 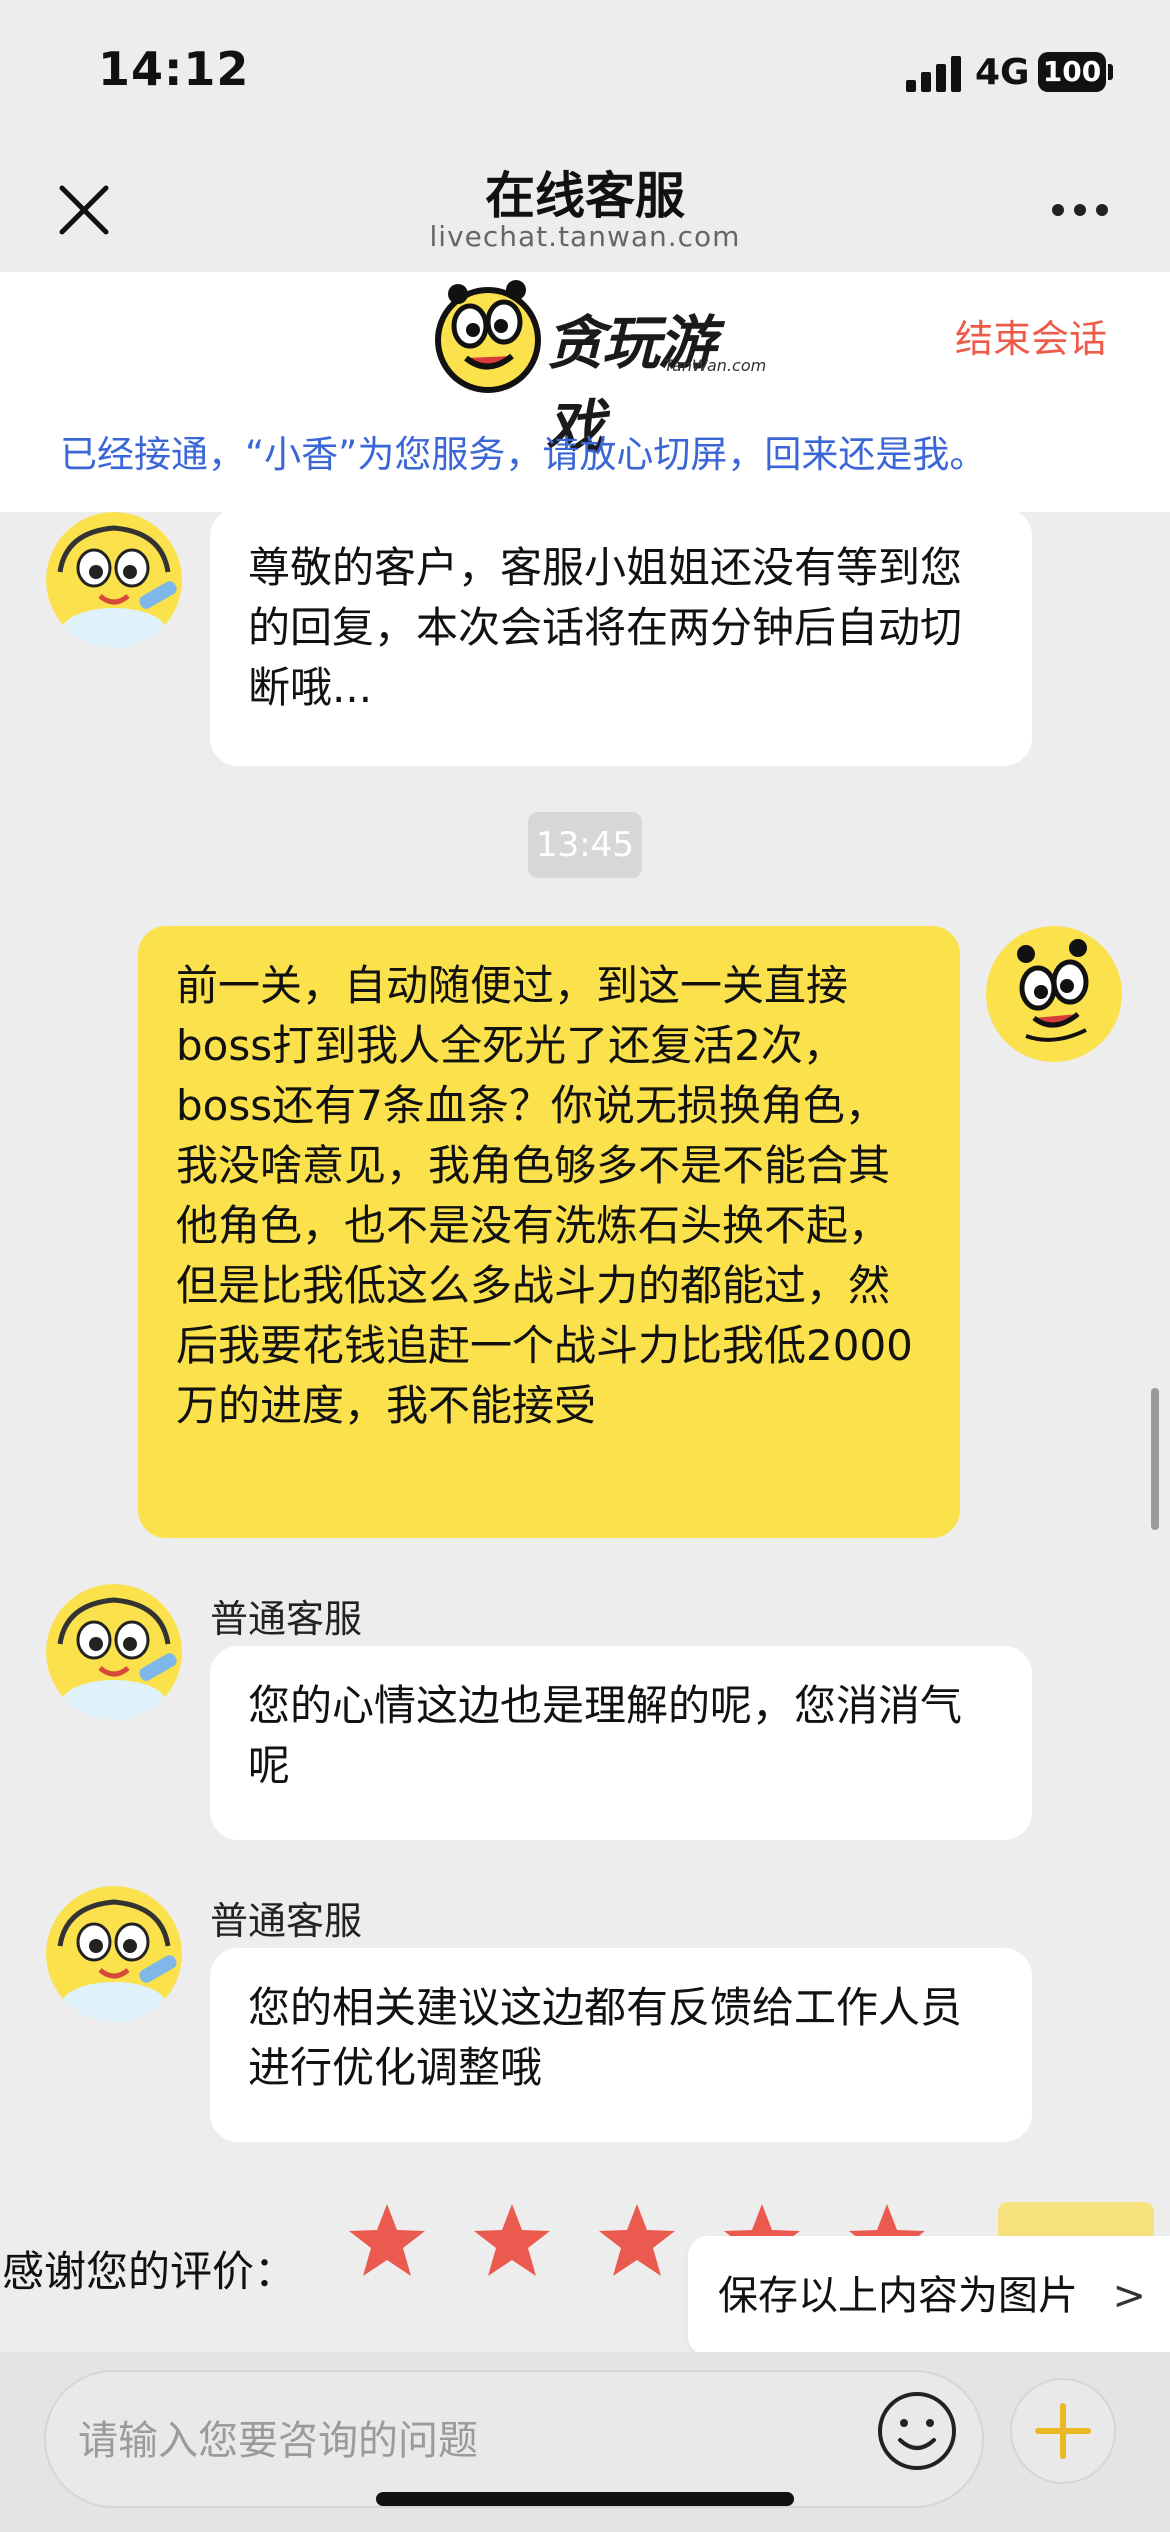 What do you see at coordinates (935, 74) in the screenshot?
I see `cellular-signal-icon` at bounding box center [935, 74].